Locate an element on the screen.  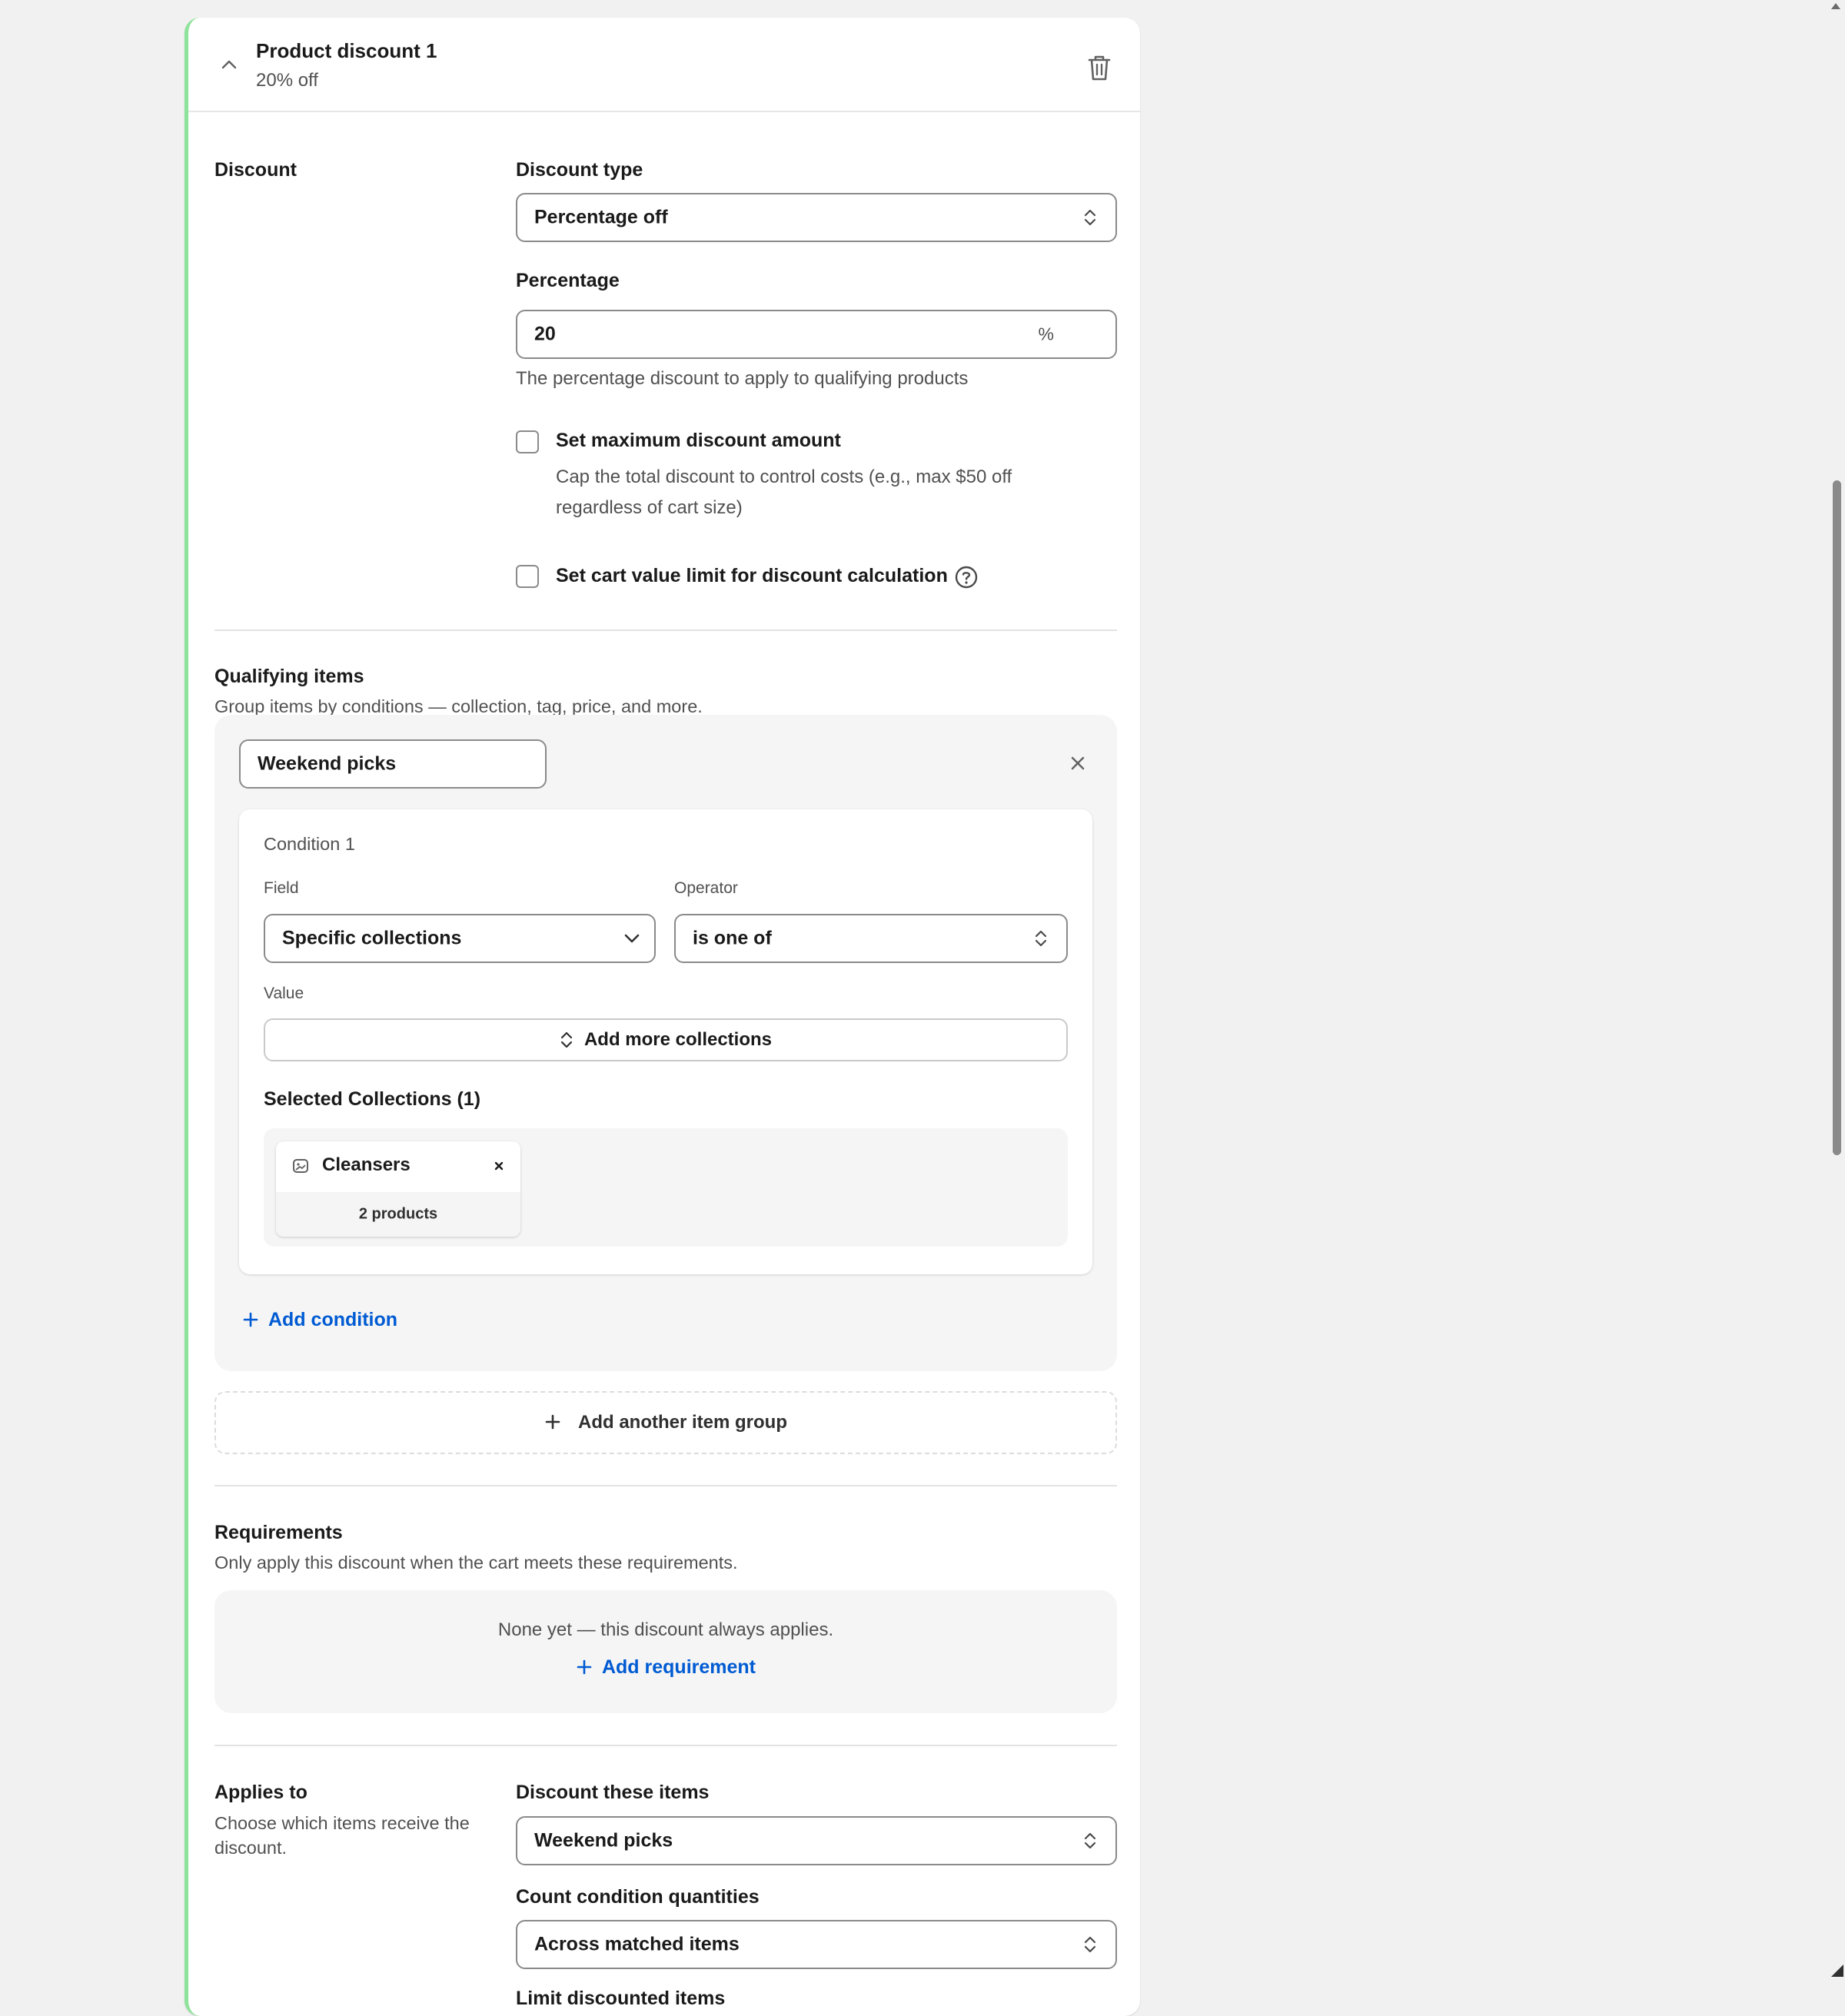
count-quantities-select: Across matched items is located at coordinates (816, 1944).